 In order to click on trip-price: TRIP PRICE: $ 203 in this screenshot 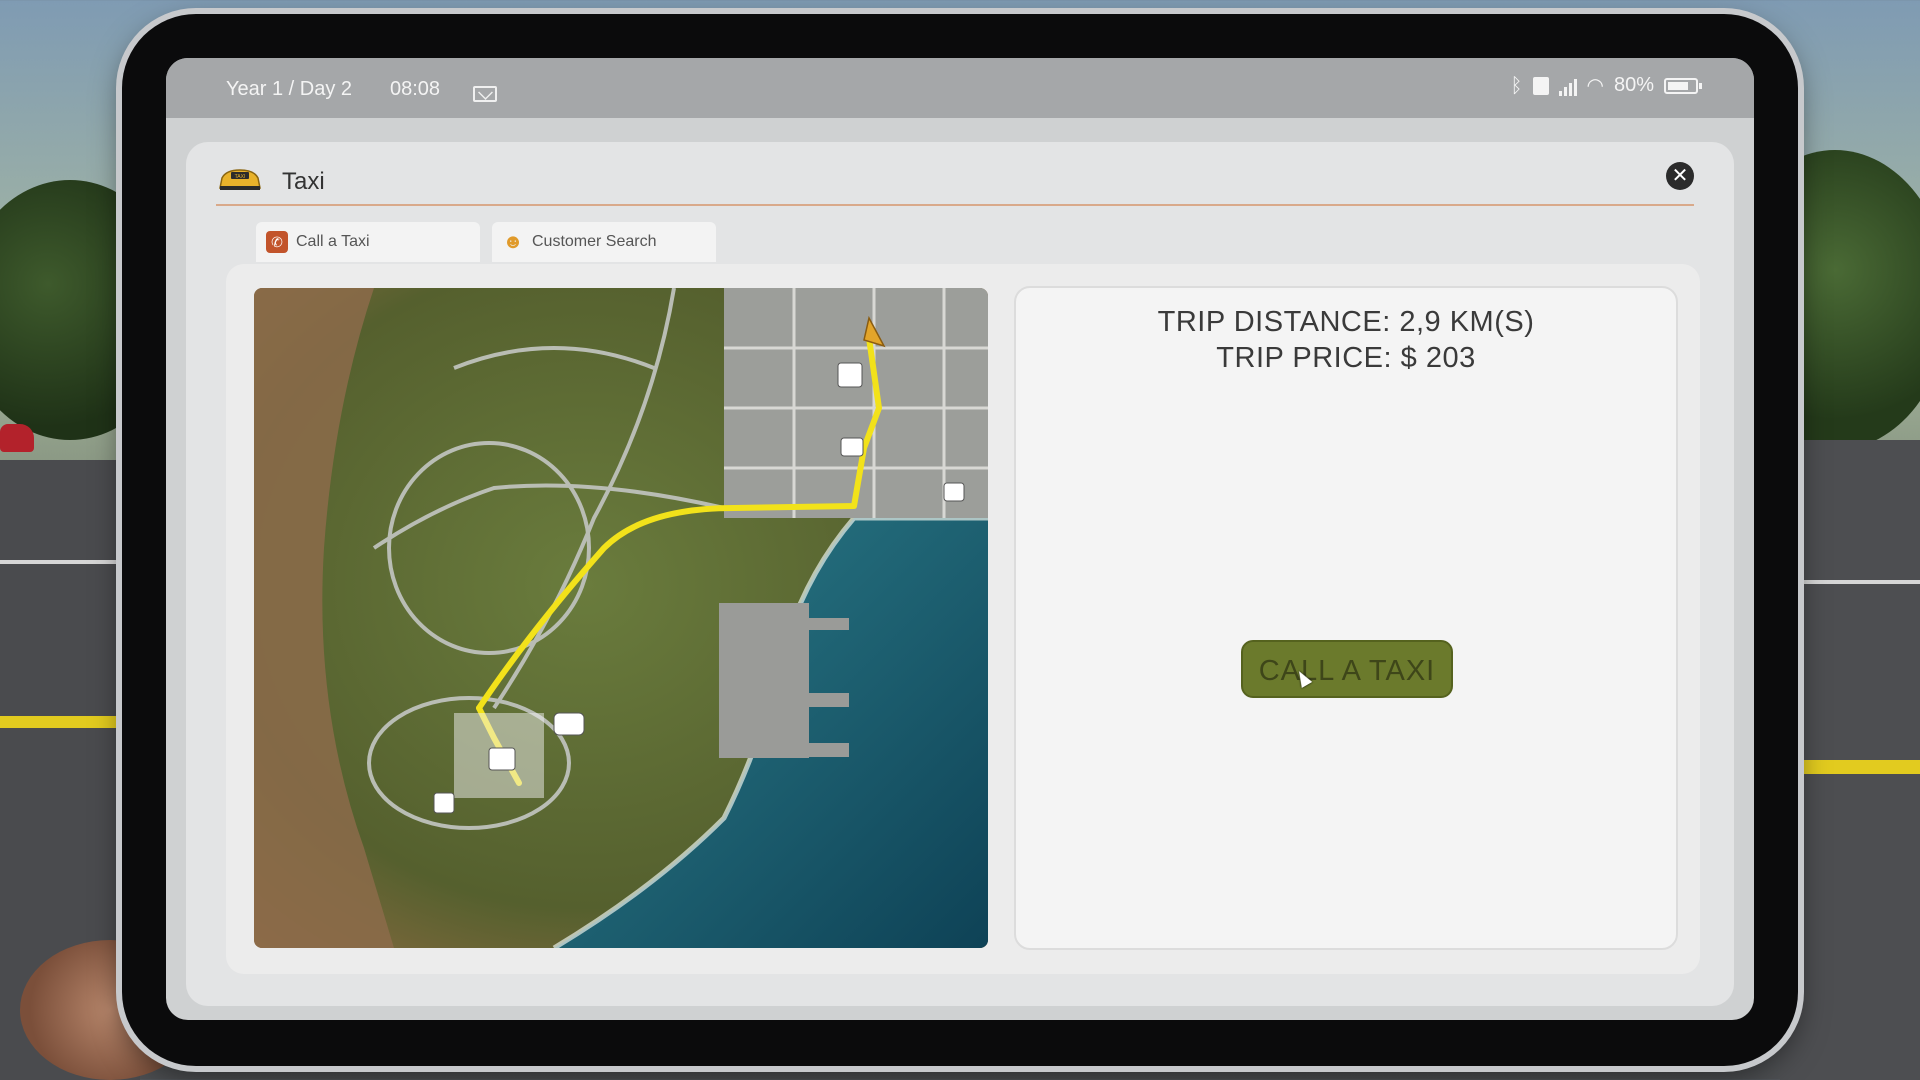, I will do `click(1346, 358)`.